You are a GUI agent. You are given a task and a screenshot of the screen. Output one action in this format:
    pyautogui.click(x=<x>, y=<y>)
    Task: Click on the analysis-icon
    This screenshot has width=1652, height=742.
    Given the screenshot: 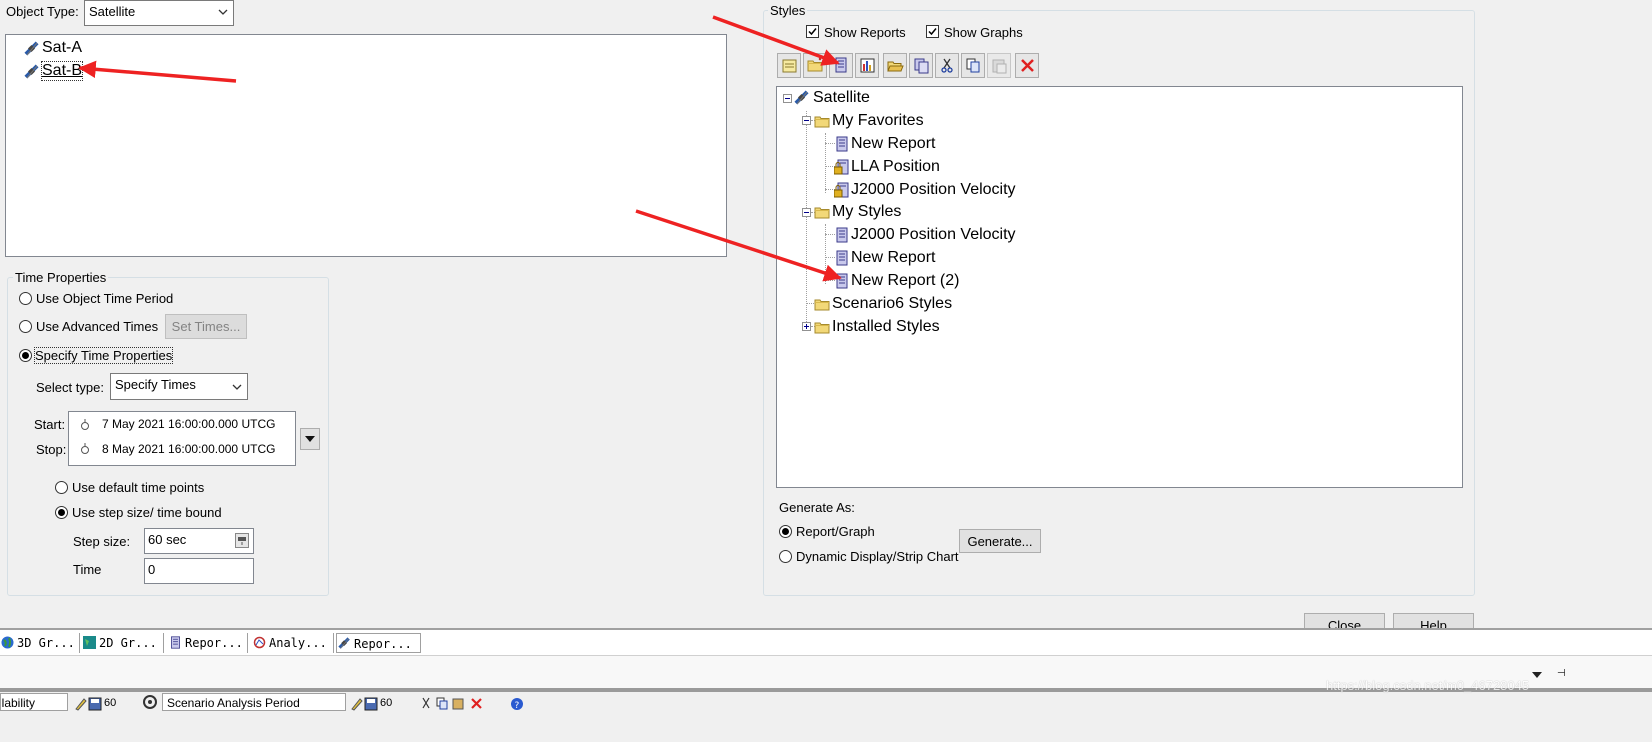 What is the action you would take?
    pyautogui.click(x=259, y=642)
    